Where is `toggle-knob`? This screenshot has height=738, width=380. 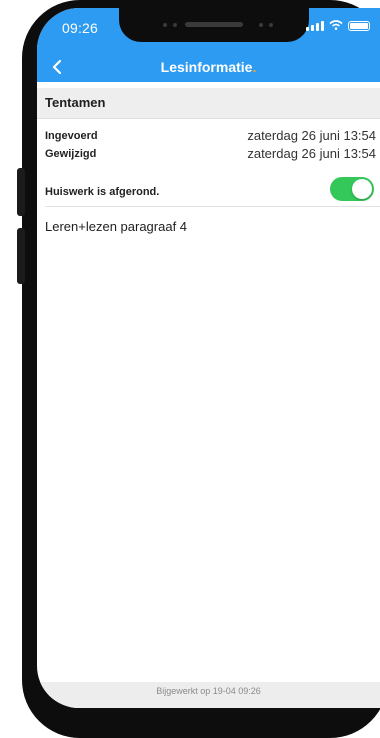 toggle-knob is located at coordinates (362, 189).